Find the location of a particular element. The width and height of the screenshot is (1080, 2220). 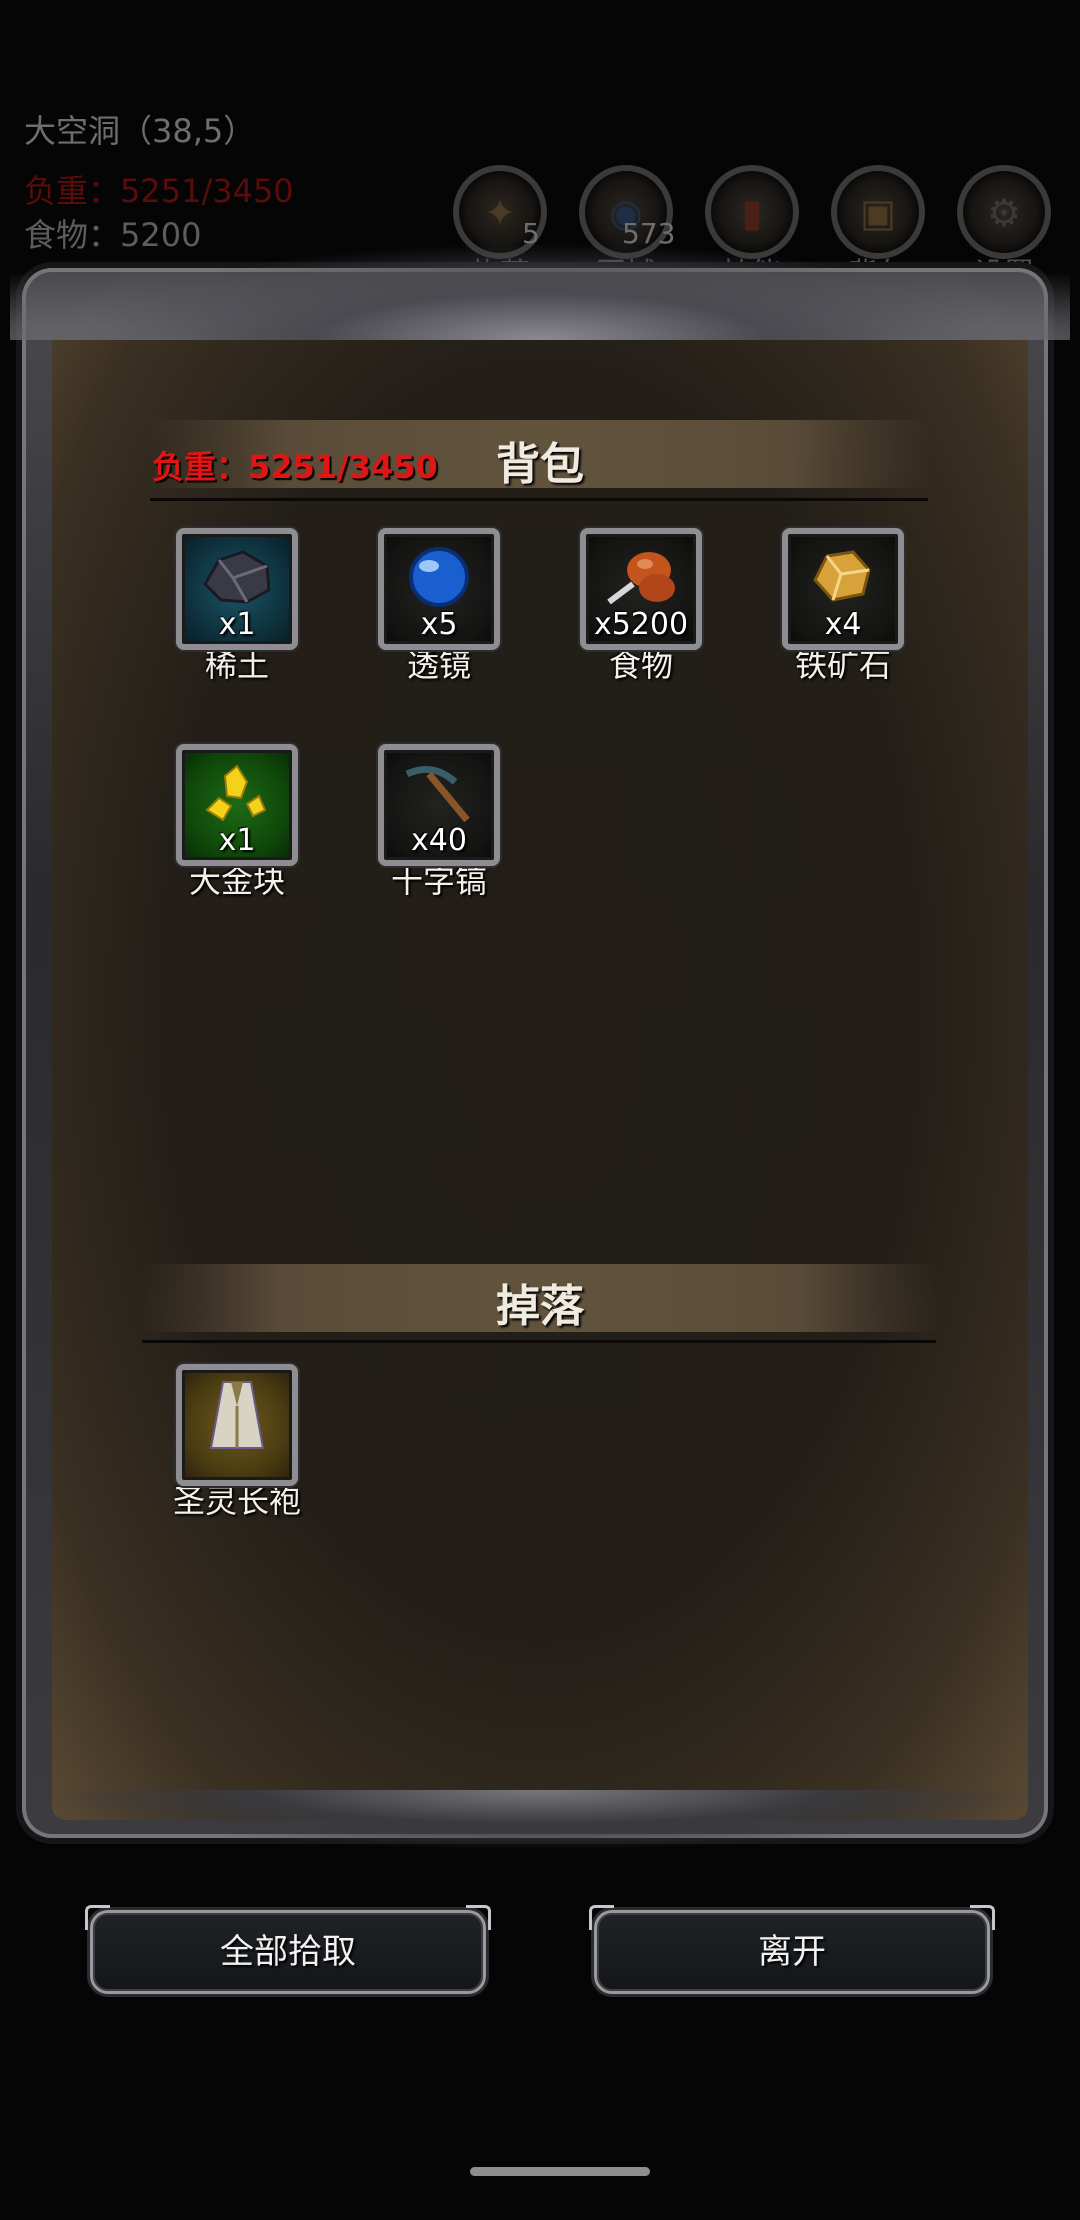

item-quantity: x4 is located at coordinates (843, 624).